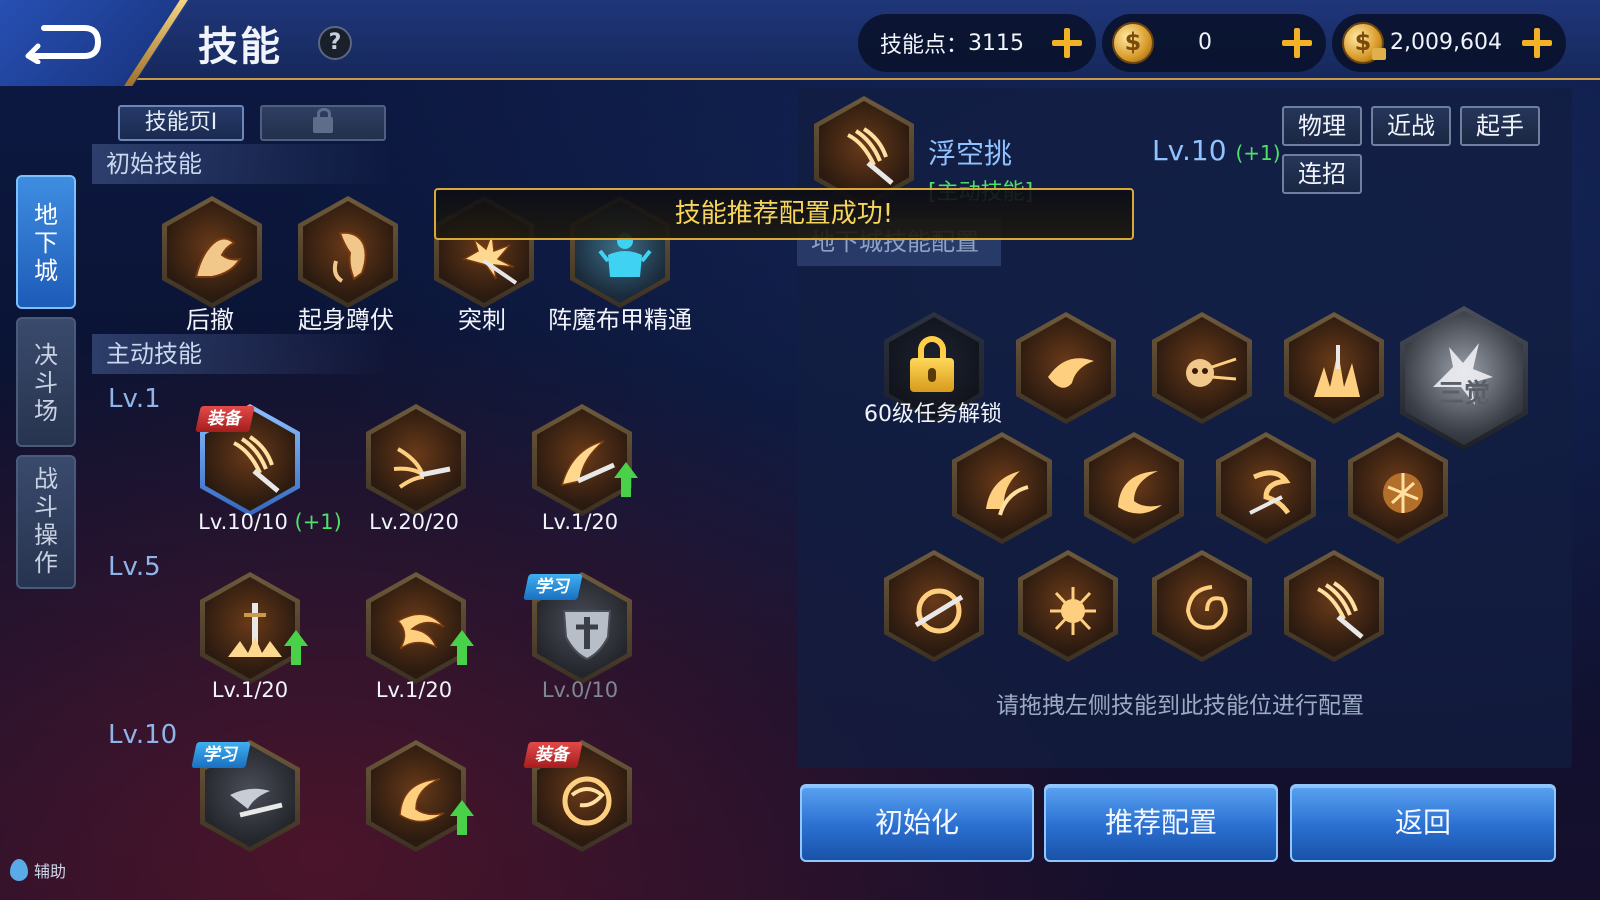 This screenshot has height=900, width=1600. Describe the element at coordinates (242, 354) in the screenshot. I see `active-skills-header: 主动技能` at that location.